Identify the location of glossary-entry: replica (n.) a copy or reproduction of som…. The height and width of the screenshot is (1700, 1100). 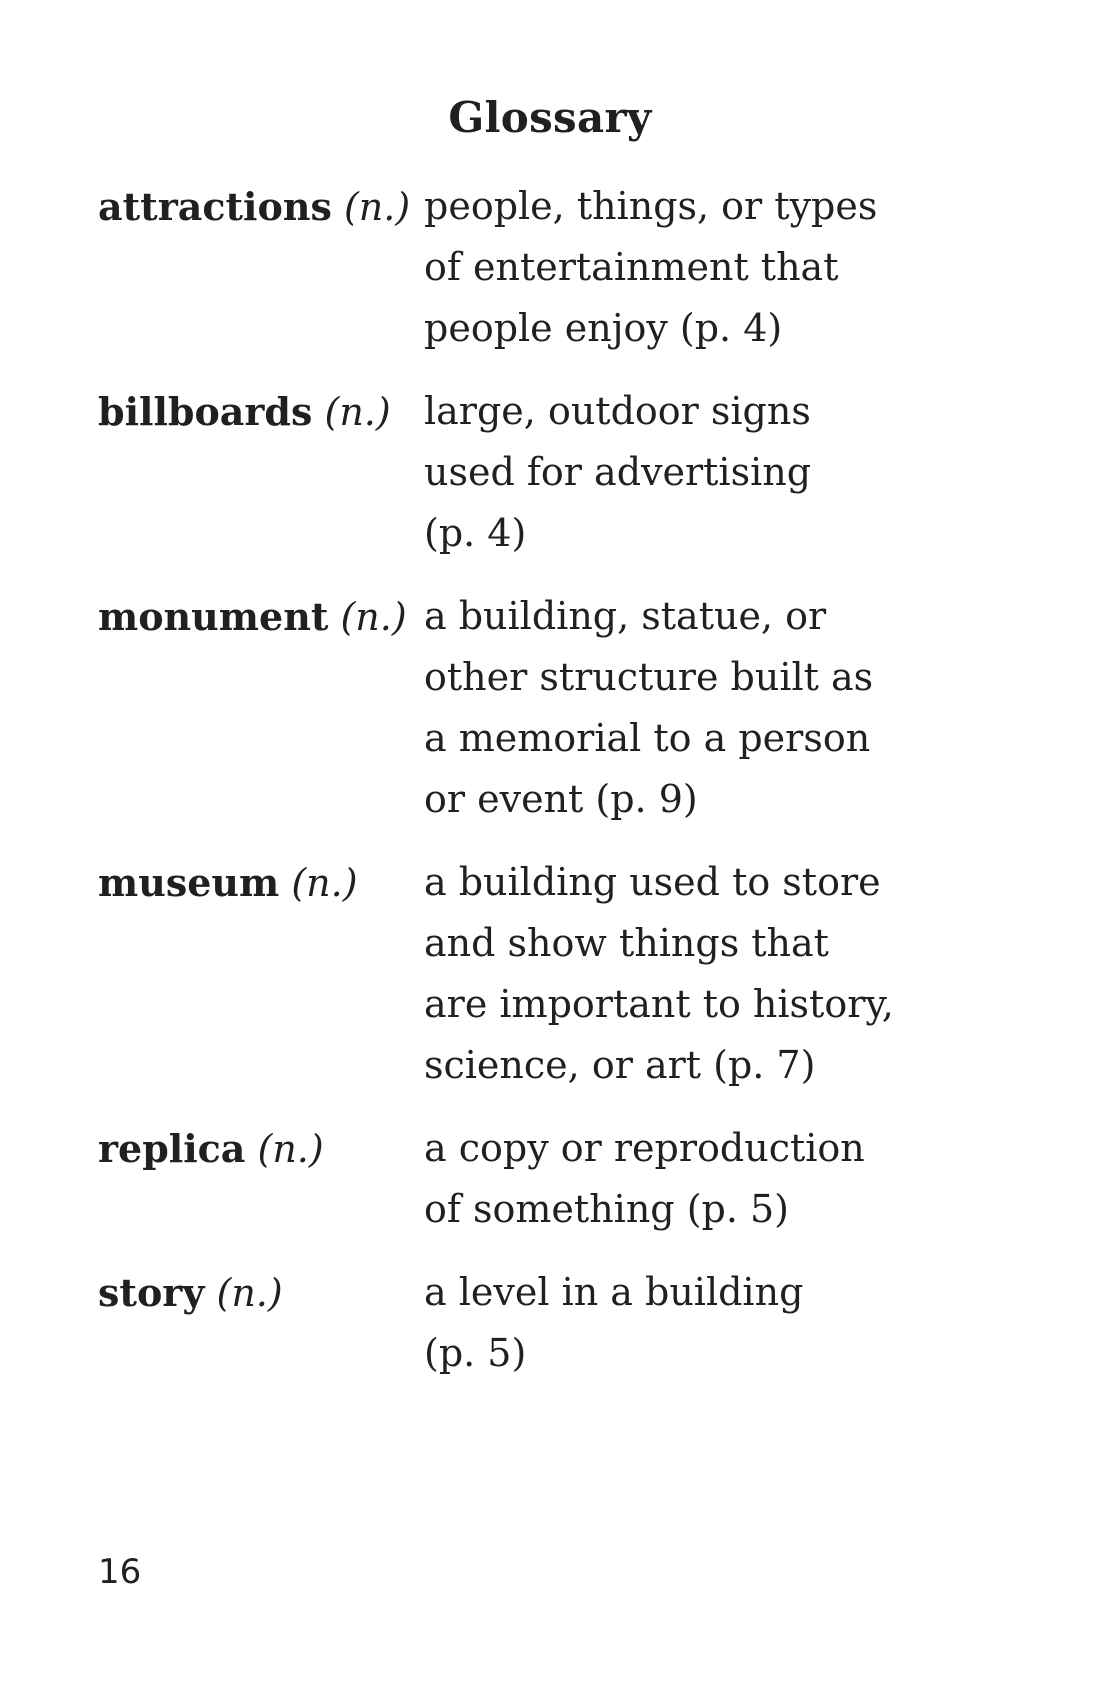
(518, 1179).